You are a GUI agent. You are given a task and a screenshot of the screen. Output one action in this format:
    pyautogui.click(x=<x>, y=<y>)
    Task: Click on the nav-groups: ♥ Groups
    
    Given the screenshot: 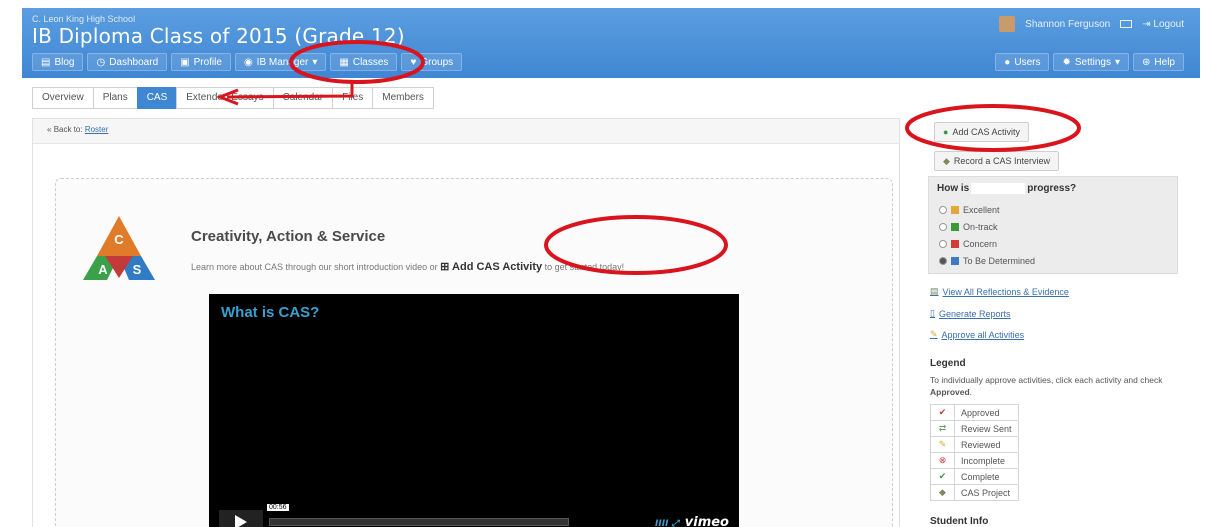 What is the action you would take?
    pyautogui.click(x=432, y=62)
    